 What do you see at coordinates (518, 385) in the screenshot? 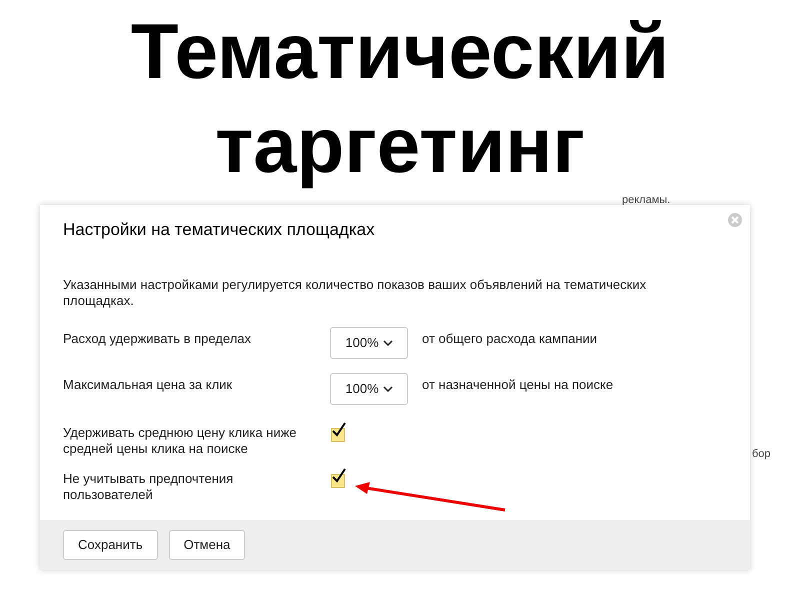
I see `setting-suffix: от назначенной цены на поиске` at bounding box center [518, 385].